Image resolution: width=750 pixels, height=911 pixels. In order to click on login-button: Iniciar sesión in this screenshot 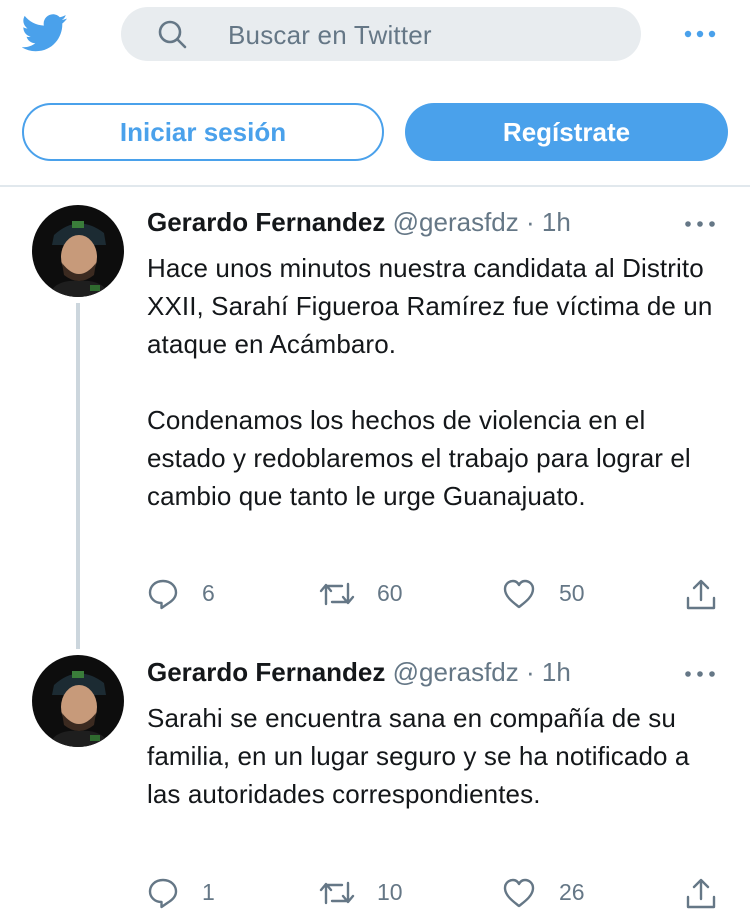, I will do `click(203, 132)`.